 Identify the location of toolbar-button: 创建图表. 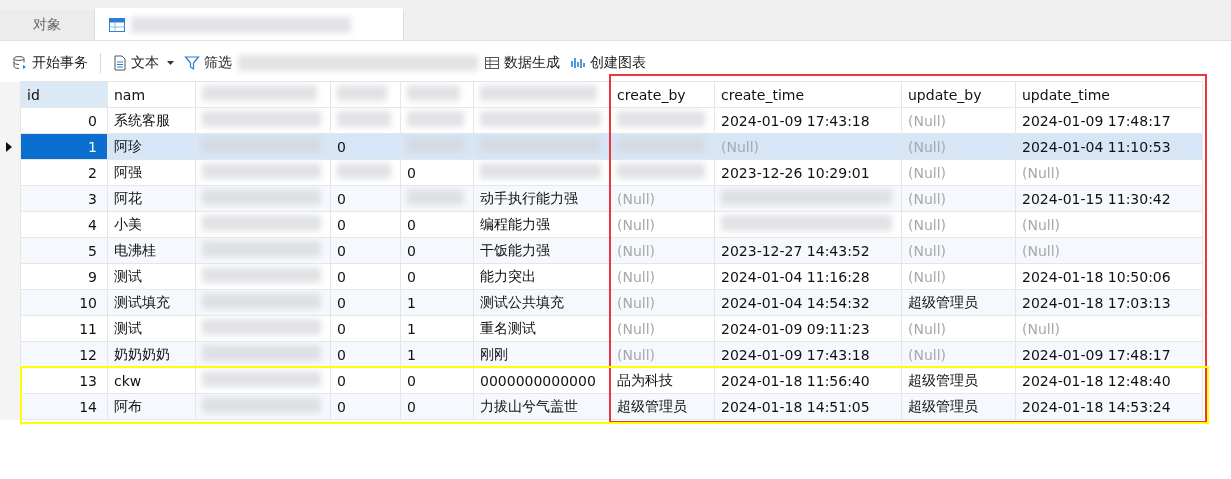
(608, 63).